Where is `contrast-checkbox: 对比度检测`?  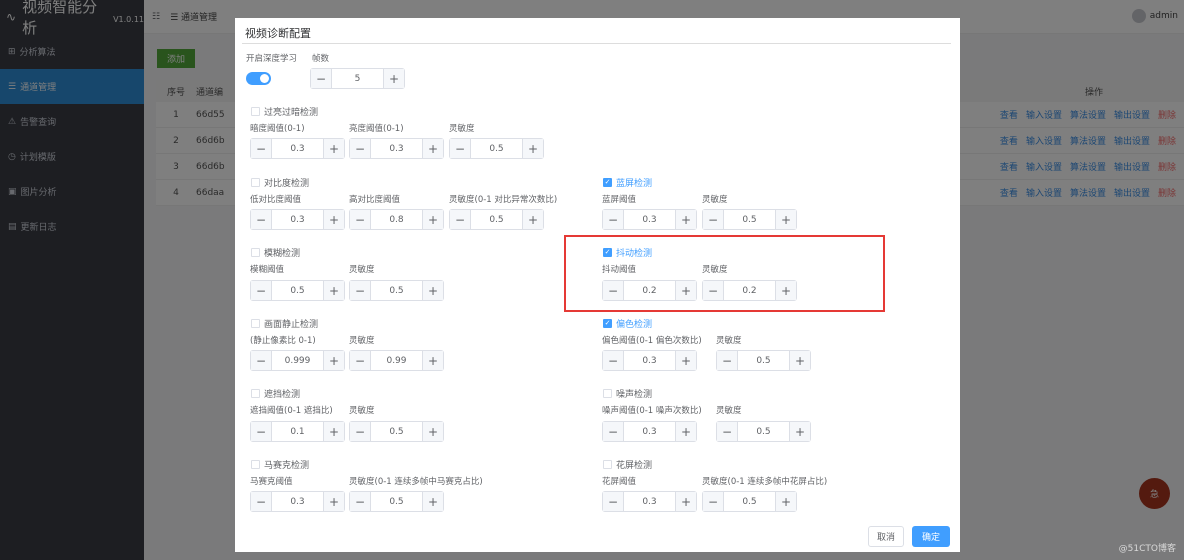 contrast-checkbox: 对比度检测 is located at coordinates (280, 182).